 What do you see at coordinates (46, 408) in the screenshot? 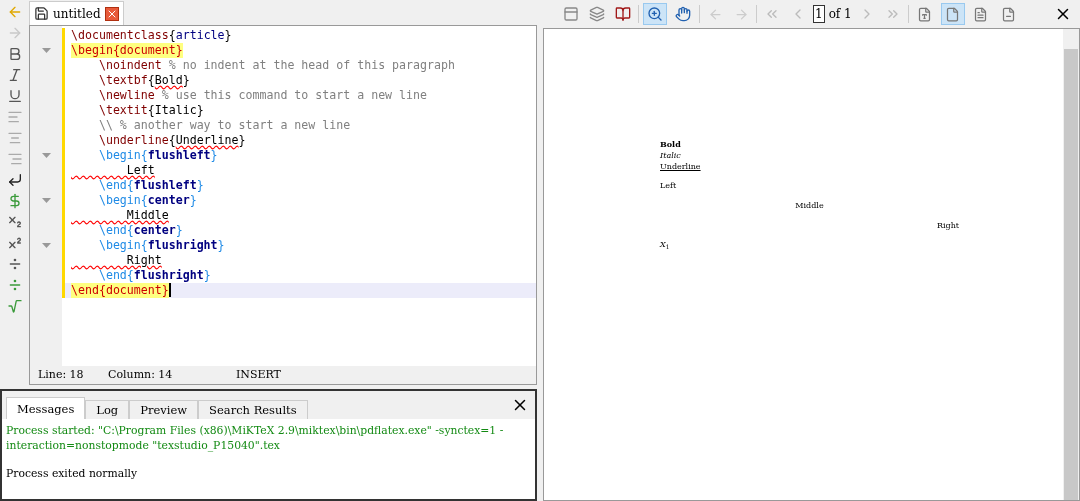
I see `panel-tab: Messages` at bounding box center [46, 408].